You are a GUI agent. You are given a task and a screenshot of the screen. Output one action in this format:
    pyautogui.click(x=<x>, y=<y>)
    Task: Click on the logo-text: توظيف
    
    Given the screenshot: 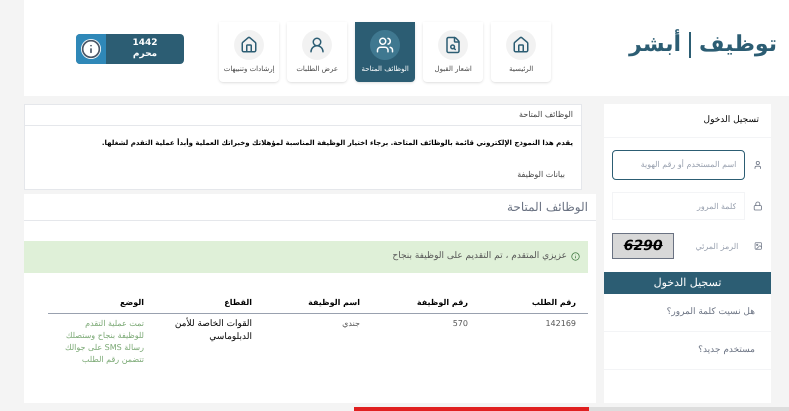 What is the action you would take?
    pyautogui.click(x=738, y=45)
    